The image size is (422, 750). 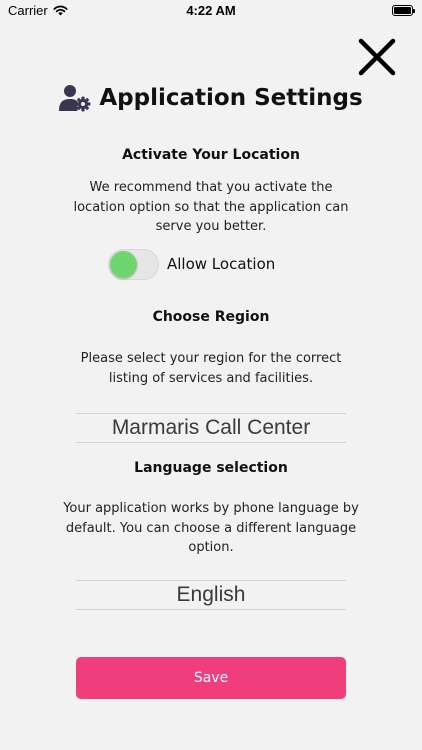 What do you see at coordinates (211, 678) in the screenshot?
I see `save-button: Save` at bounding box center [211, 678].